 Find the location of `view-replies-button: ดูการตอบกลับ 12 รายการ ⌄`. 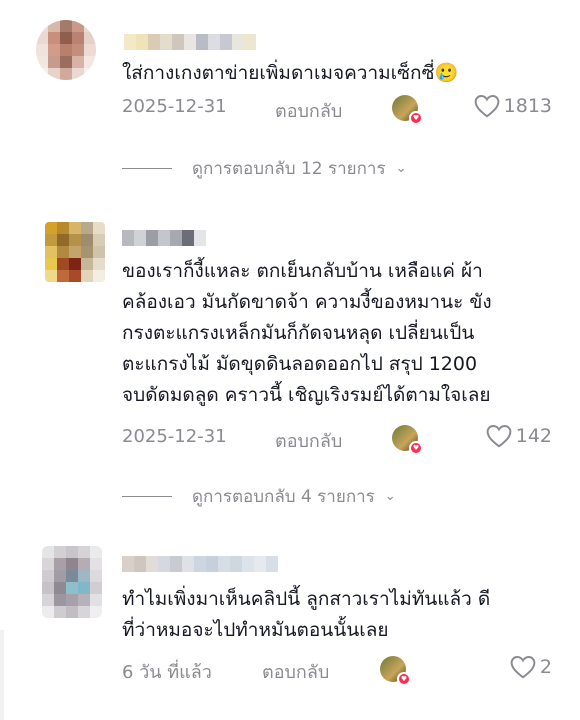

view-replies-button: ดูการตอบกลับ 12 รายการ ⌄ is located at coordinates (264, 168).